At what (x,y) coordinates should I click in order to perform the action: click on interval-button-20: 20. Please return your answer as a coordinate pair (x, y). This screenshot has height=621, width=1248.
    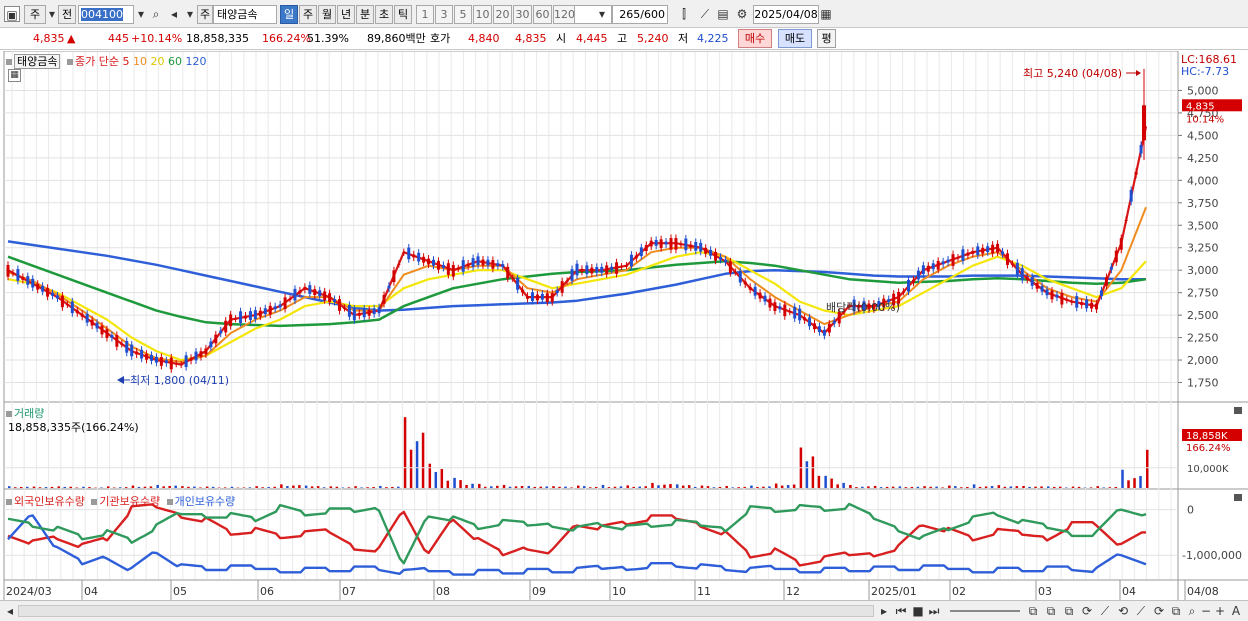
    Looking at the image, I should click on (502, 14).